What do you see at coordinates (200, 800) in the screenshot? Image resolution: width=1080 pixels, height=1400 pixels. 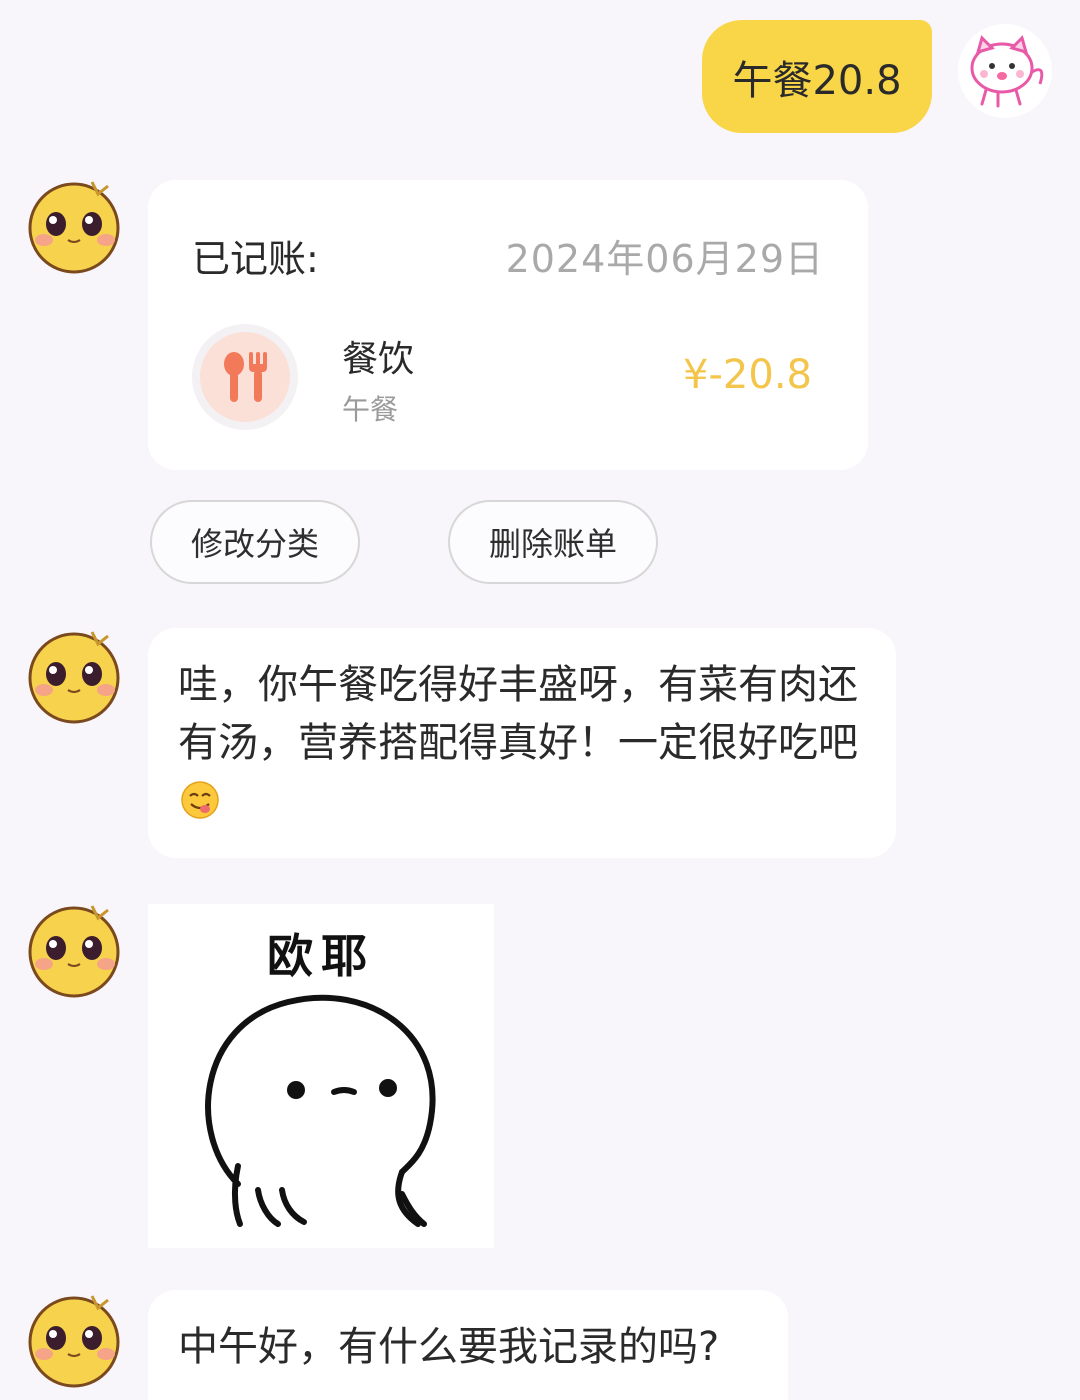 I see `yum-face-emoji` at bounding box center [200, 800].